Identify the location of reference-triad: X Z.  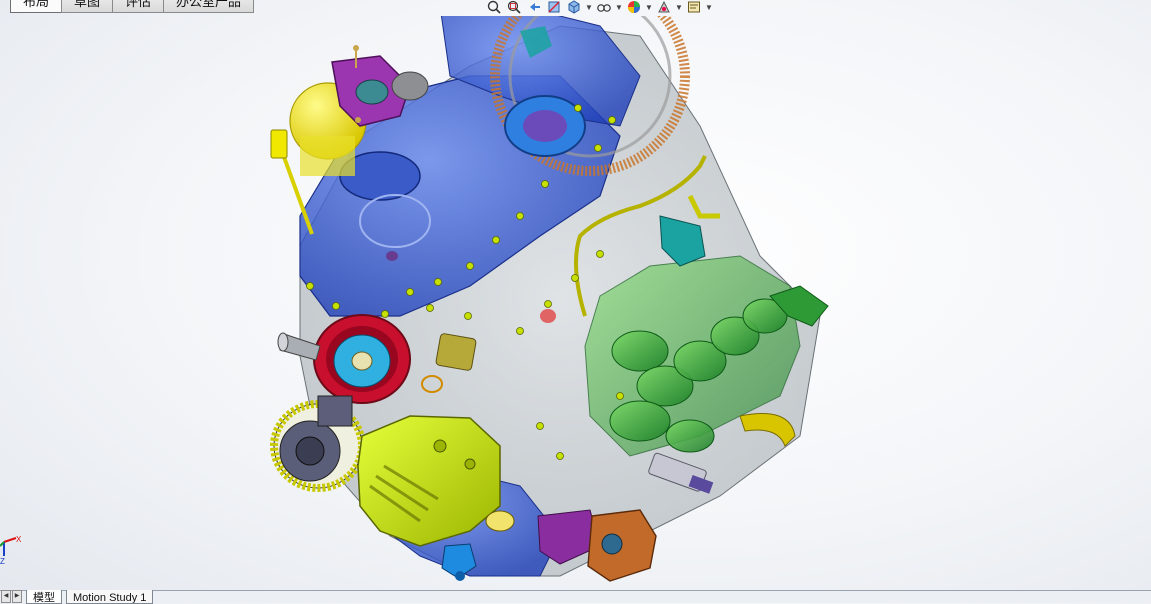
(13, 548).